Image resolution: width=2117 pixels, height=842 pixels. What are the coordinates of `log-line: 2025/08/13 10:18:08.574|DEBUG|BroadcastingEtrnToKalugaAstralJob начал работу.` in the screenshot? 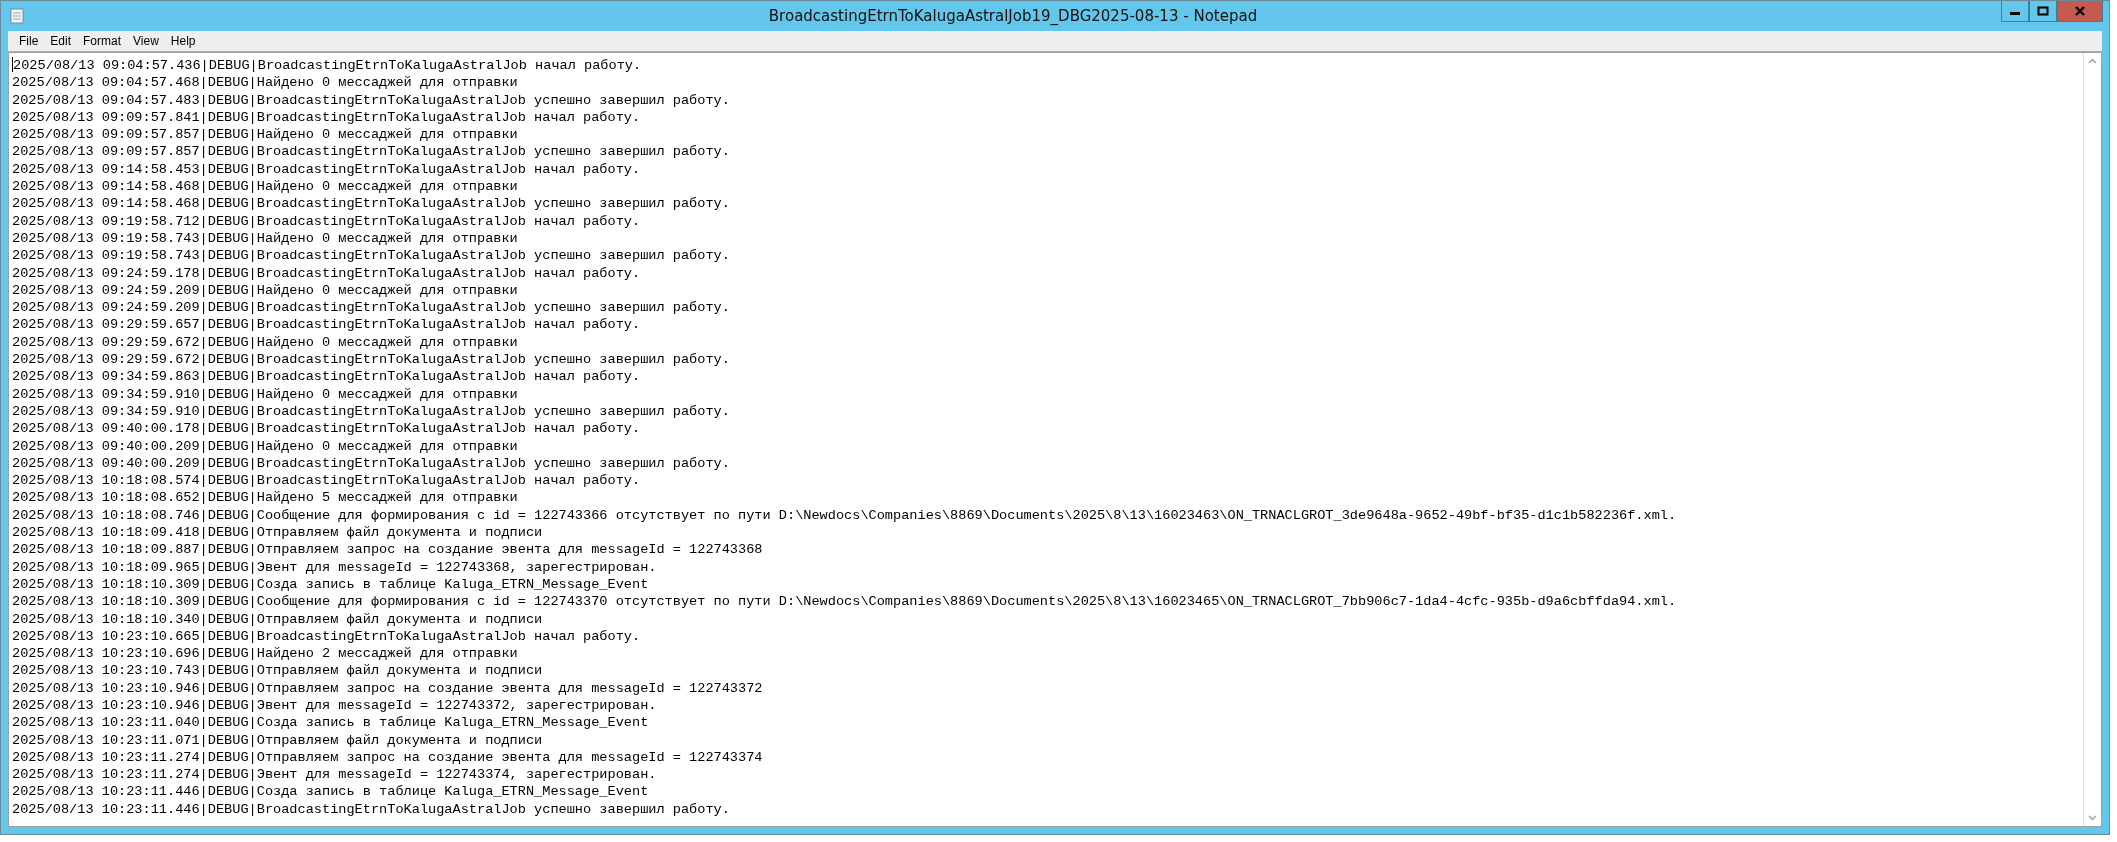 It's located at (327, 481).